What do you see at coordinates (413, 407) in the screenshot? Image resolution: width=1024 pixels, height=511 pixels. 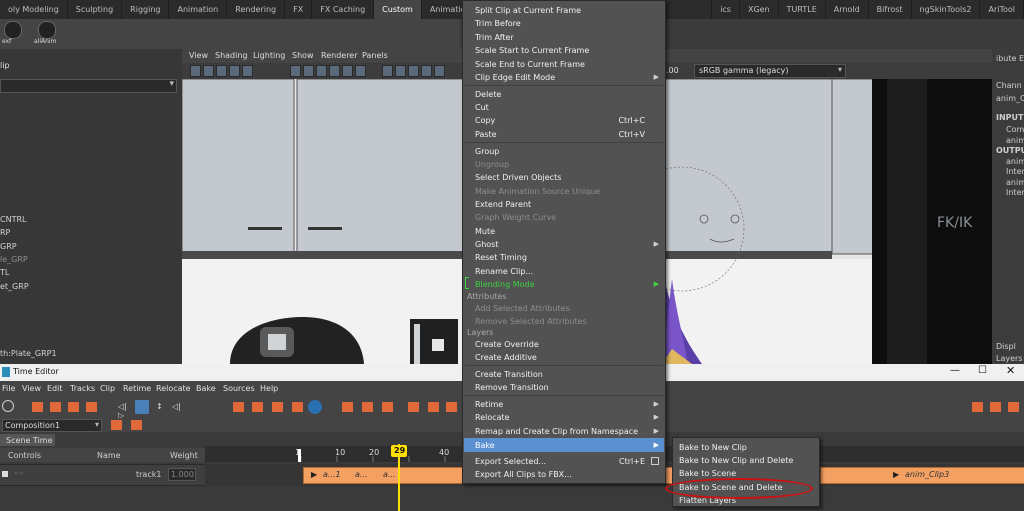 I see `export-icon` at bounding box center [413, 407].